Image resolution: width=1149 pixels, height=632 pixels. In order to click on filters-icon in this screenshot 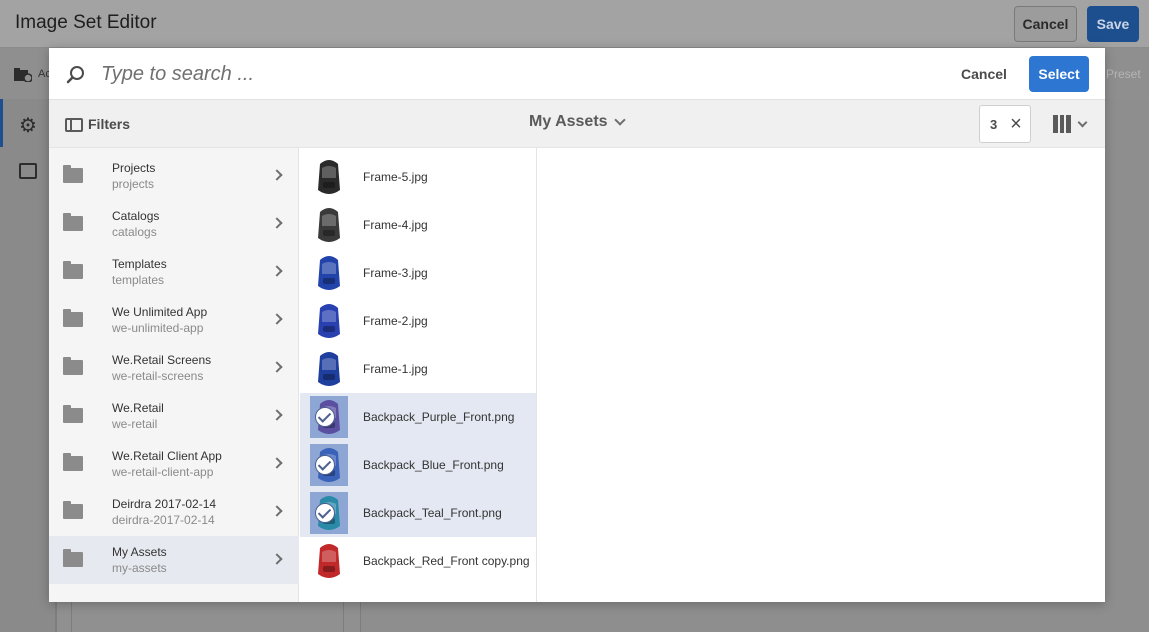, I will do `click(74, 125)`.